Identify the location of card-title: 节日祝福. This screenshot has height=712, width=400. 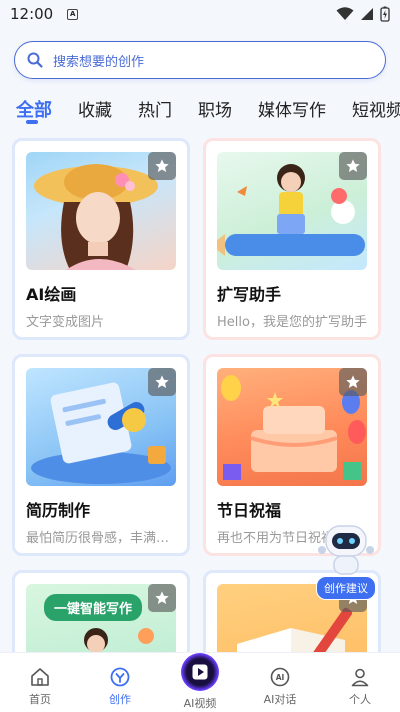
(249, 510).